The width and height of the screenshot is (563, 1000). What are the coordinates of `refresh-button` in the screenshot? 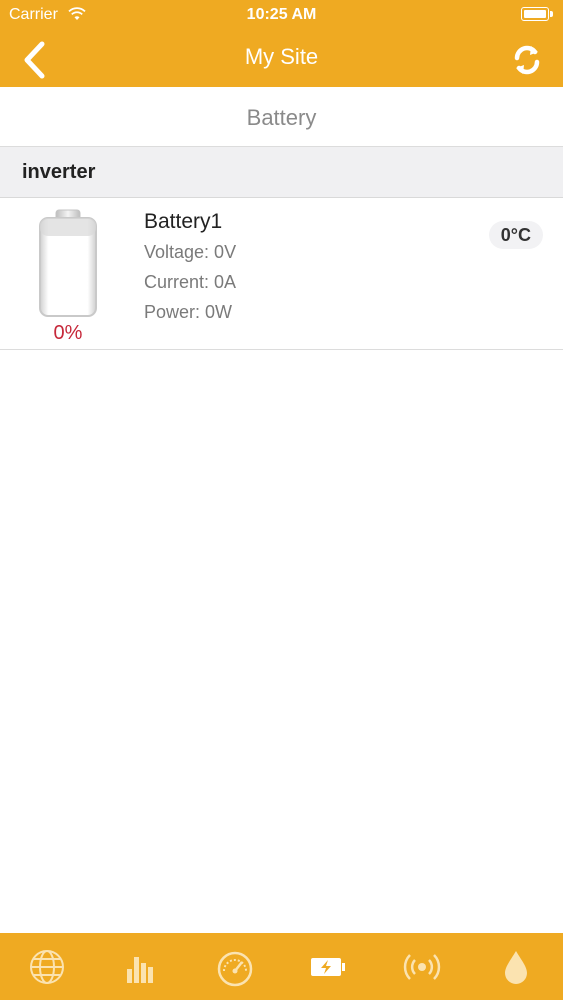 It's located at (527, 60).